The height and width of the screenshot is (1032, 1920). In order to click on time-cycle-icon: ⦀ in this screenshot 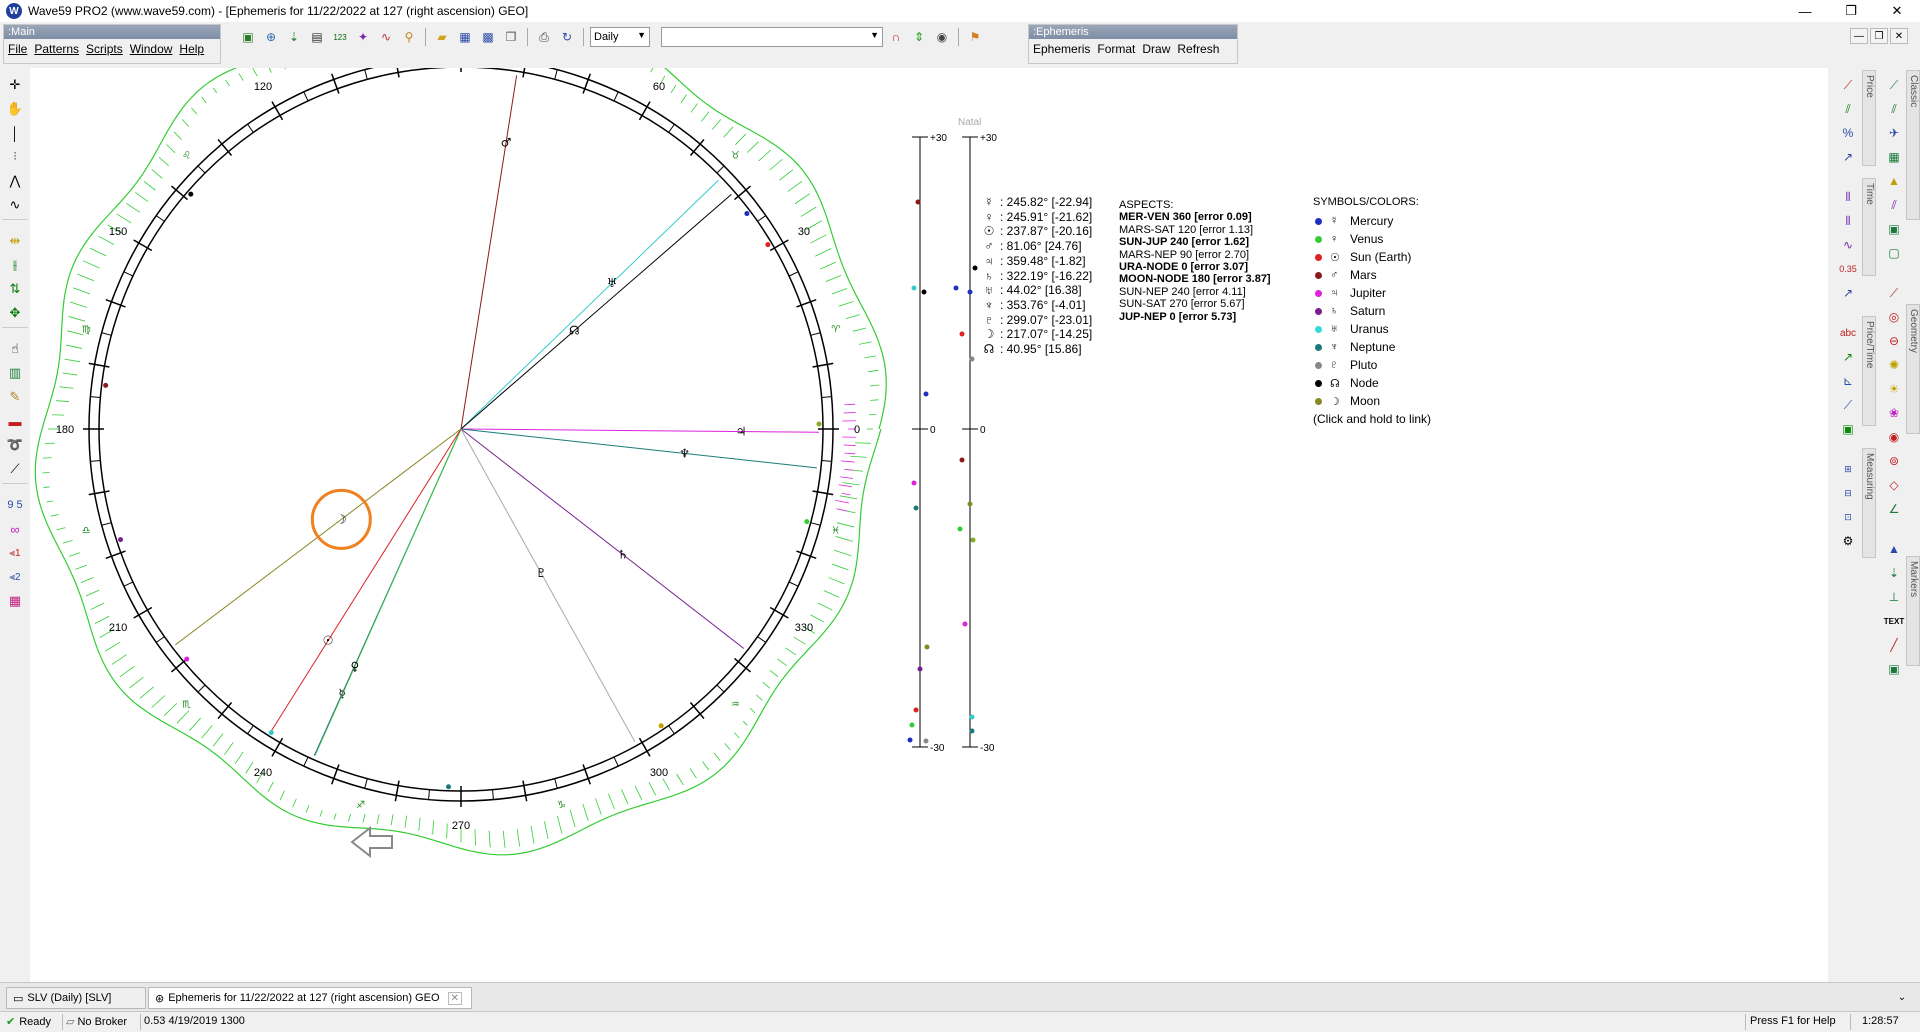, I will do `click(1848, 221)`.